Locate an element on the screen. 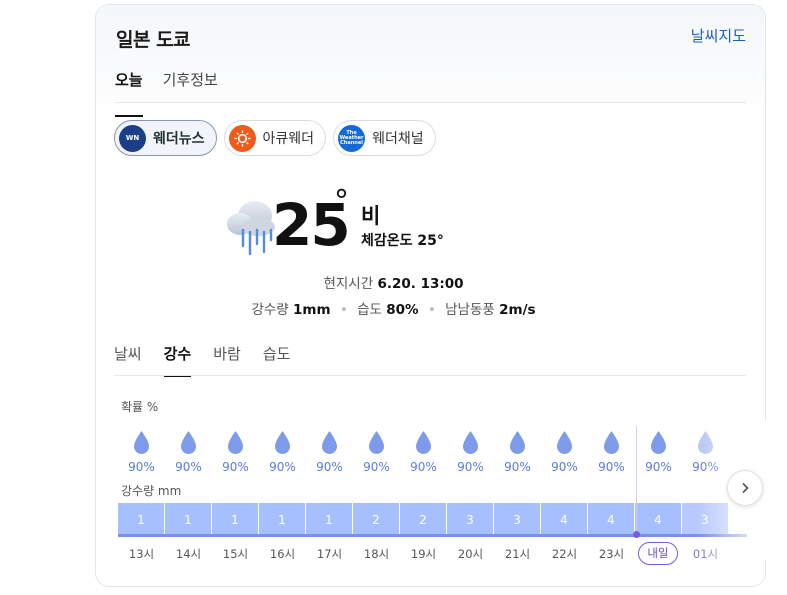 This screenshot has height=595, width=787. hour-label: 16시 is located at coordinates (282, 554).